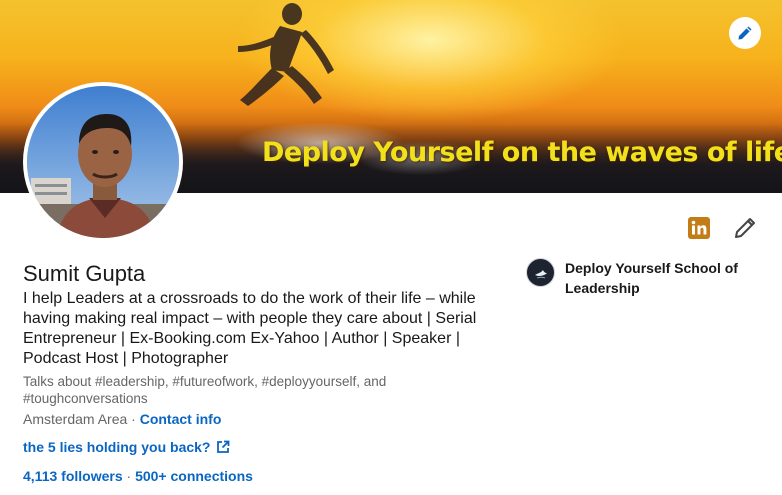 The image size is (782, 495). What do you see at coordinates (181, 419) in the screenshot?
I see `contact-info-link: Contact info` at bounding box center [181, 419].